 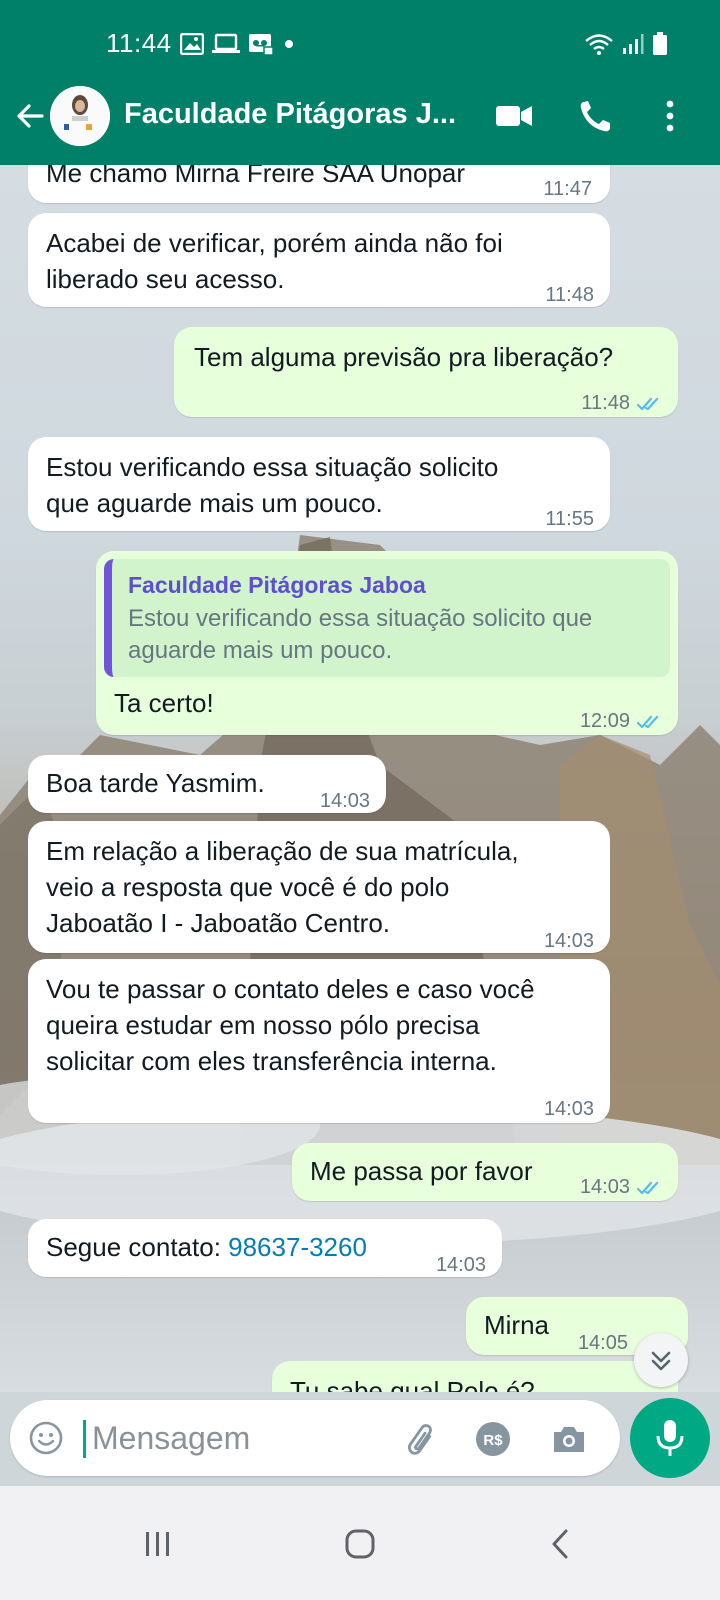 I want to click on message-text: Mirna, so click(x=517, y=1325).